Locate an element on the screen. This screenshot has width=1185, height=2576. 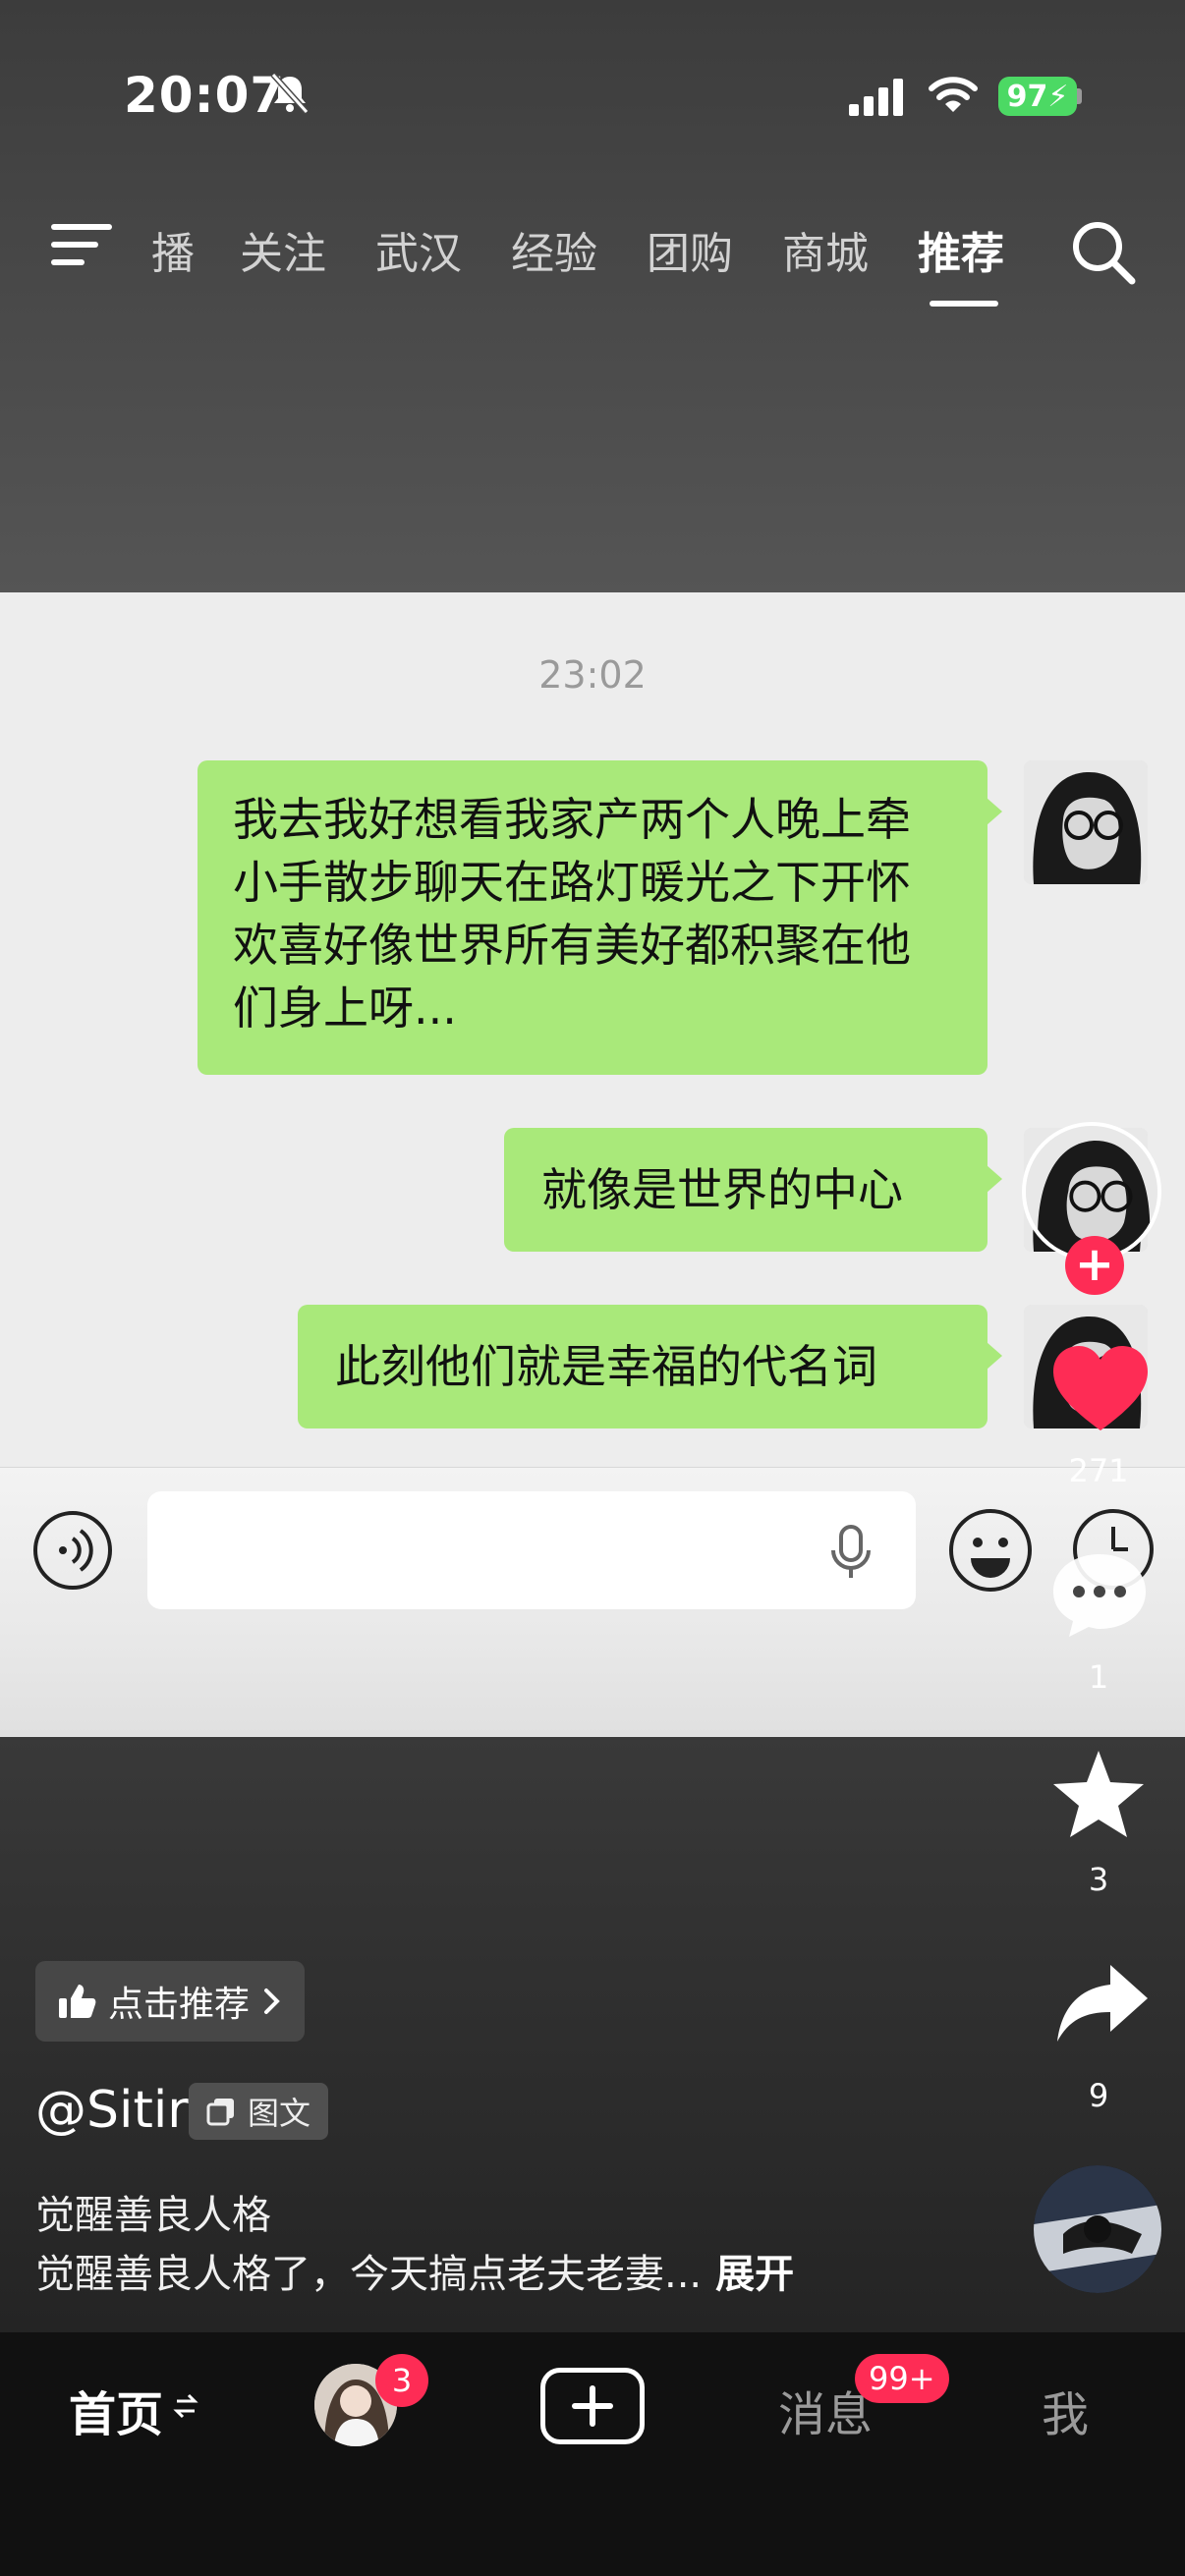
like-count: 271 is located at coordinates (1099, 1470).